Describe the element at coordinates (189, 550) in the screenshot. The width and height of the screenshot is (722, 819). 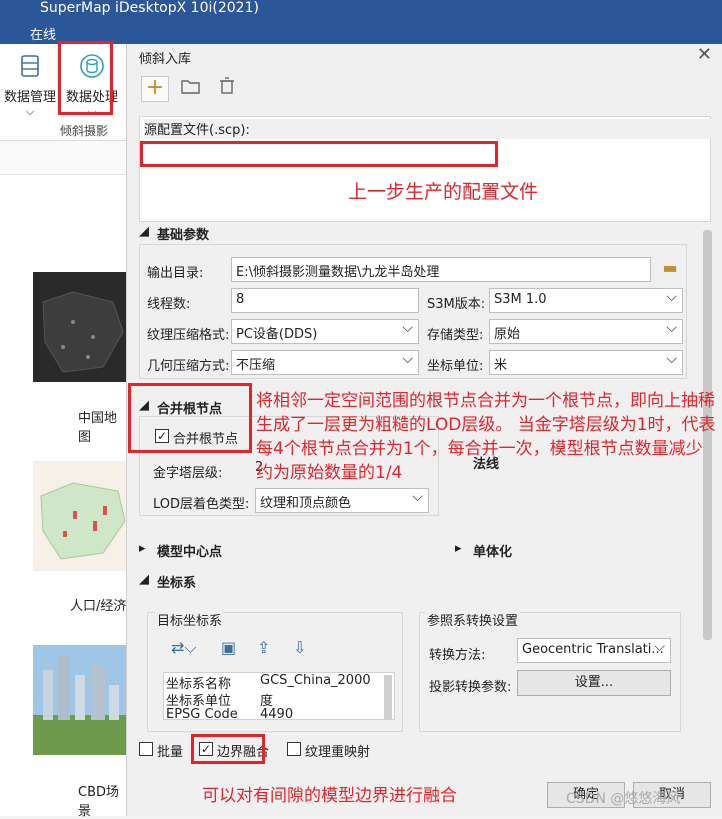
I see `model-center-section: 模型中心点` at that location.